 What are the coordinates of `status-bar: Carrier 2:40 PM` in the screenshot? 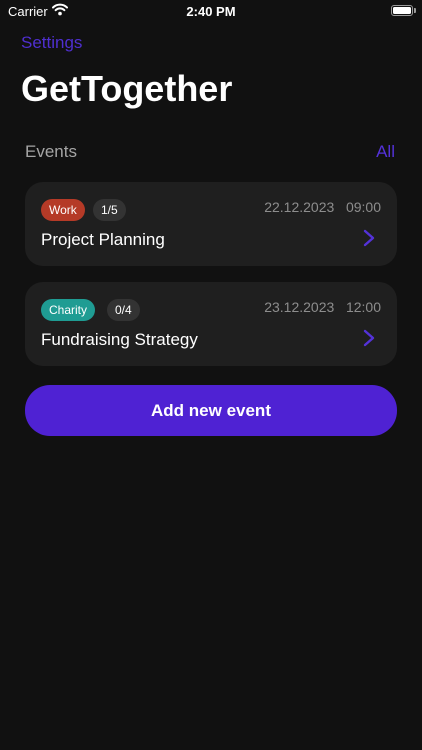 It's located at (211, 12).